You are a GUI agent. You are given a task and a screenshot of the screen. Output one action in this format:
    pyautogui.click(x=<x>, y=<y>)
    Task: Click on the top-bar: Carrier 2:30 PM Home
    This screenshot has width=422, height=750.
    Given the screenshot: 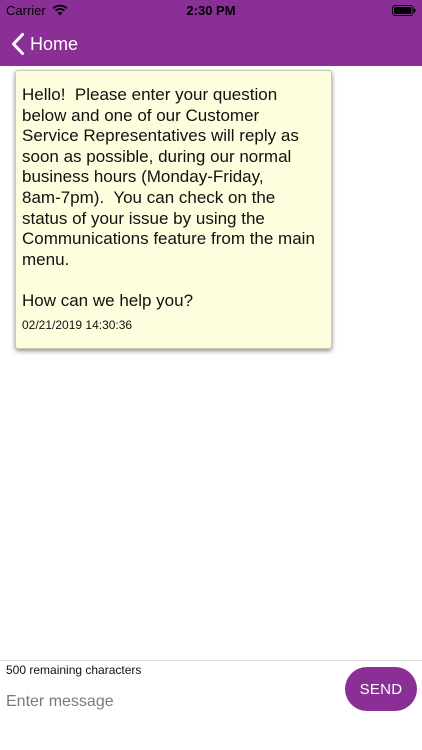 What is the action you would take?
    pyautogui.click(x=211, y=33)
    